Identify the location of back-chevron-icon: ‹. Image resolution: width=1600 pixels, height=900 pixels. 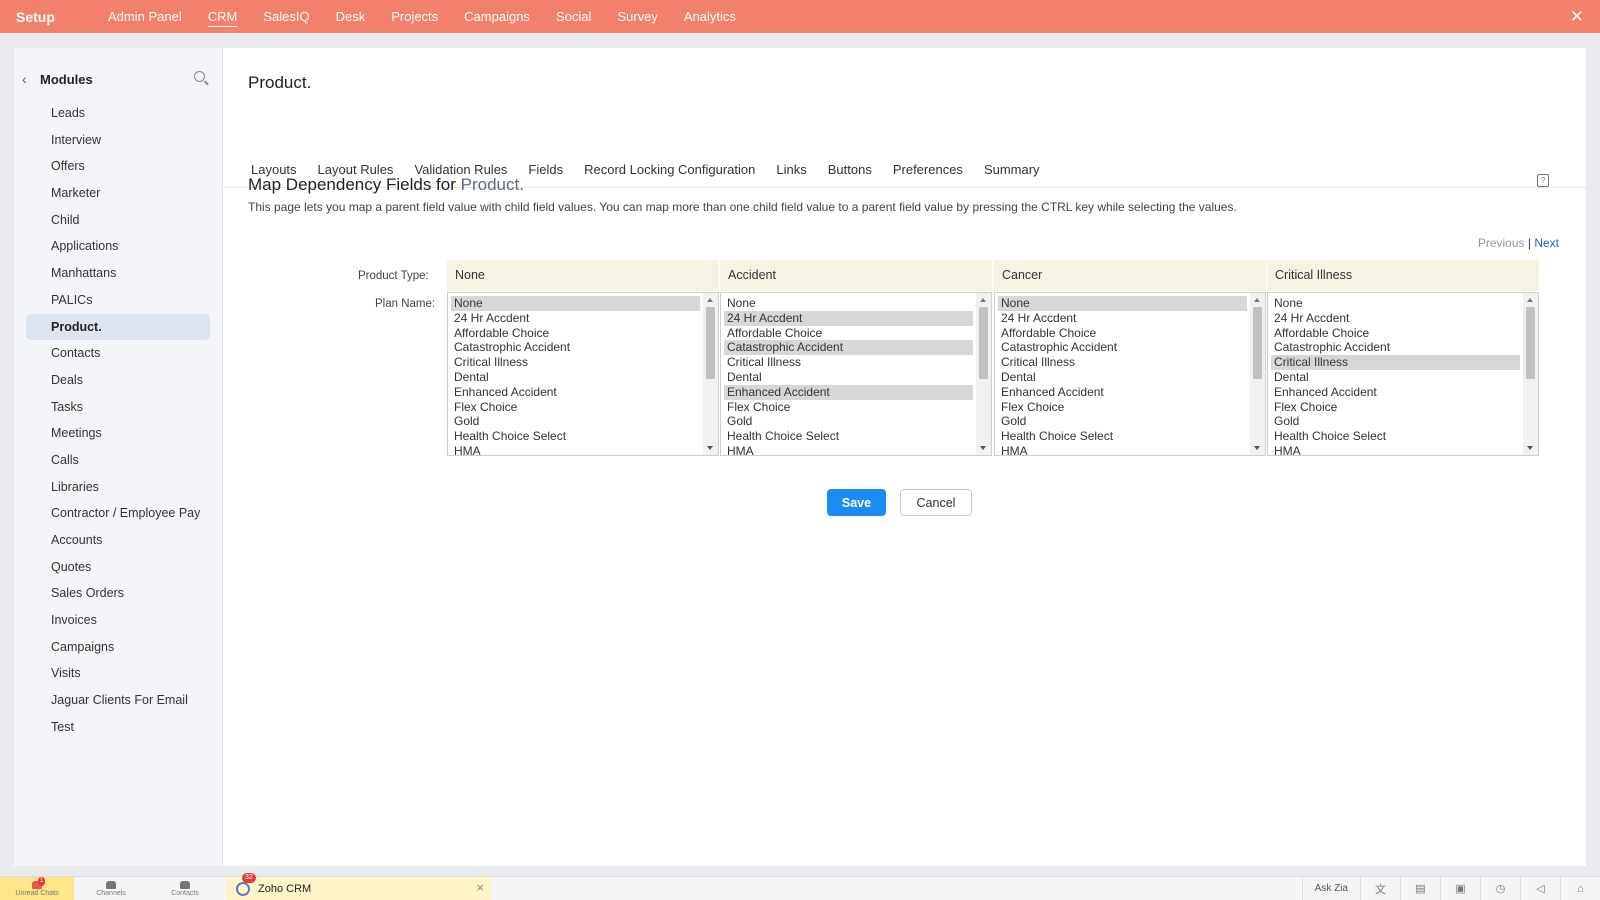
(31, 79).